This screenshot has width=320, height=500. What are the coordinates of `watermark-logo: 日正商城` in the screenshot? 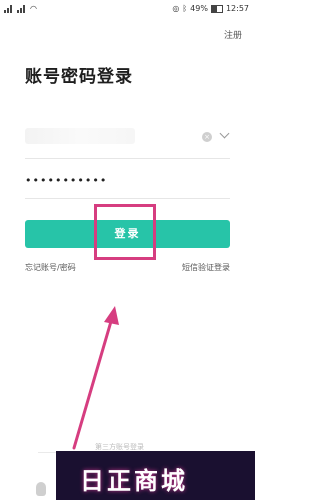 It's located at (155, 475).